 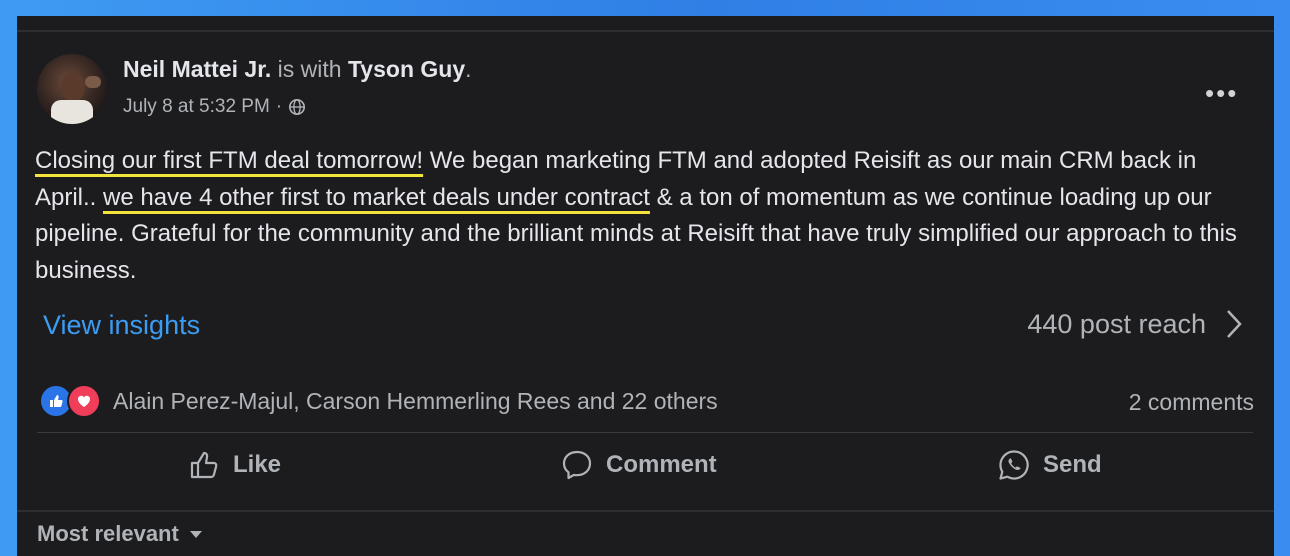 I want to click on caret-down-icon, so click(x=195, y=534).